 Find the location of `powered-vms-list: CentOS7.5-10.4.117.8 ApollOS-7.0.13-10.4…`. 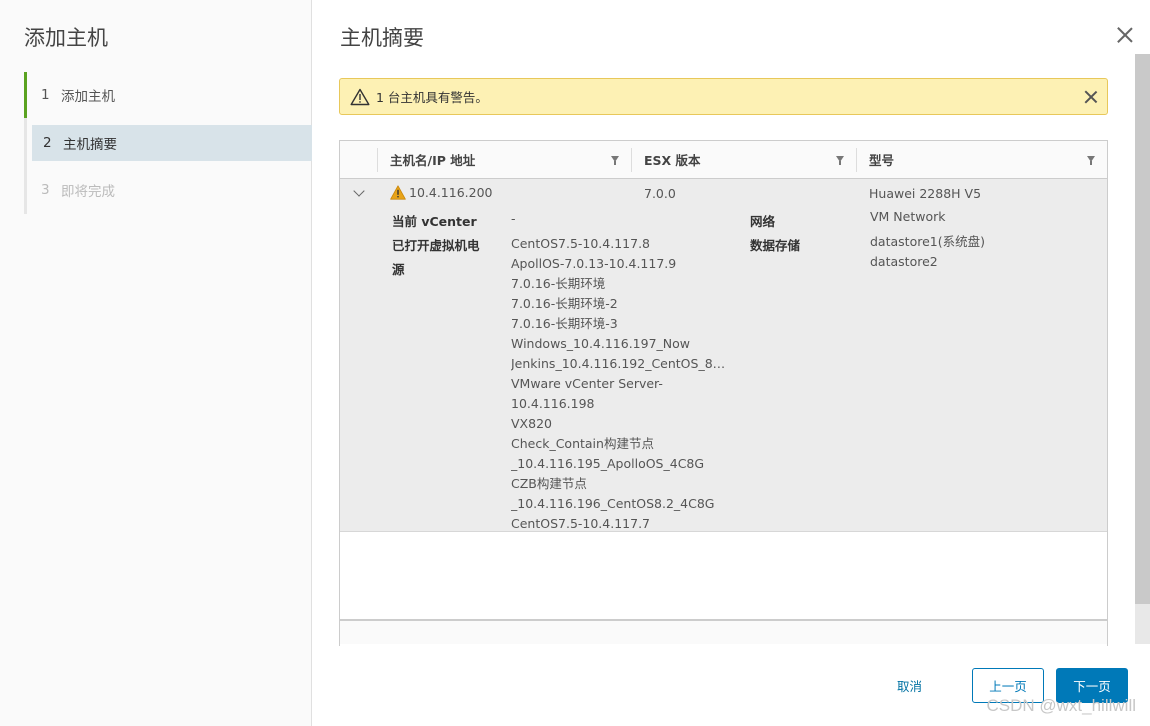

powered-vms-list: CentOS7.5-10.4.117.8 ApollOS-7.0.13-10.4… is located at coordinates (618, 384).